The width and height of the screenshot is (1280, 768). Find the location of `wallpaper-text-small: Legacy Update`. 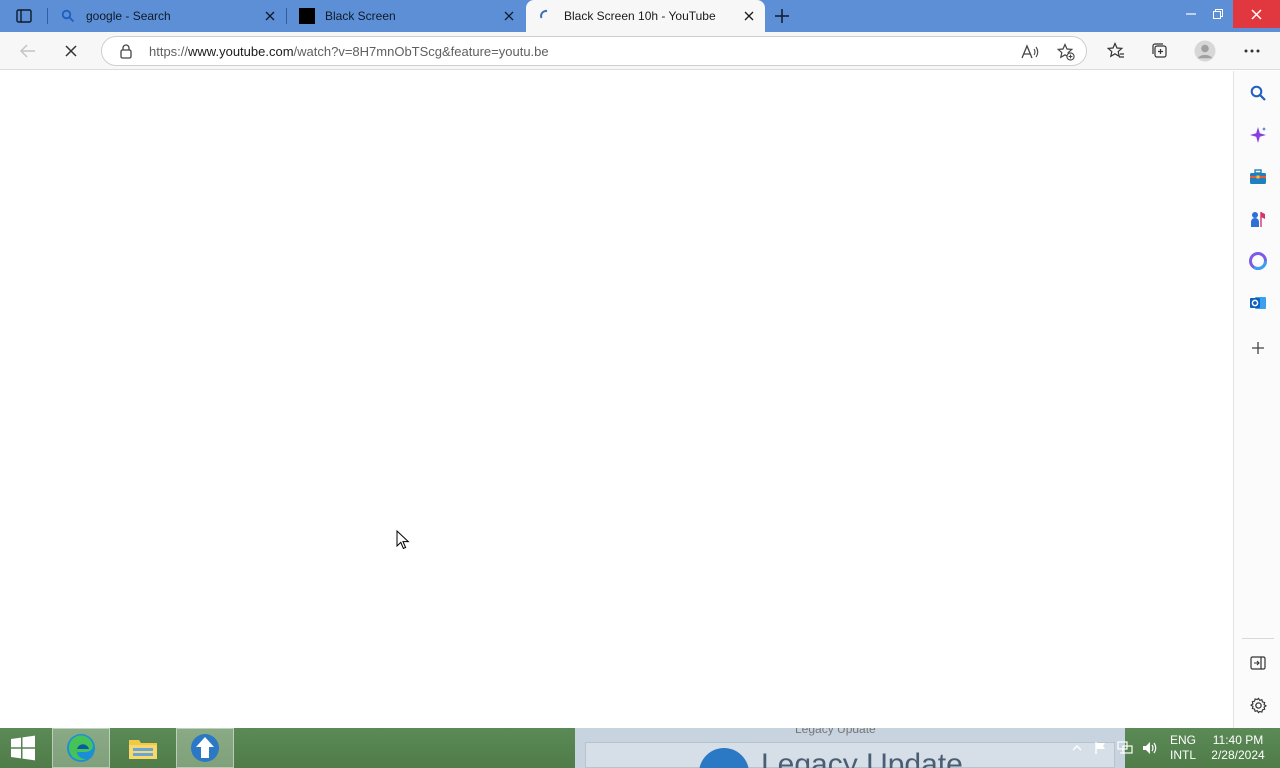

wallpaper-text-small: Legacy Update is located at coordinates (835, 732).